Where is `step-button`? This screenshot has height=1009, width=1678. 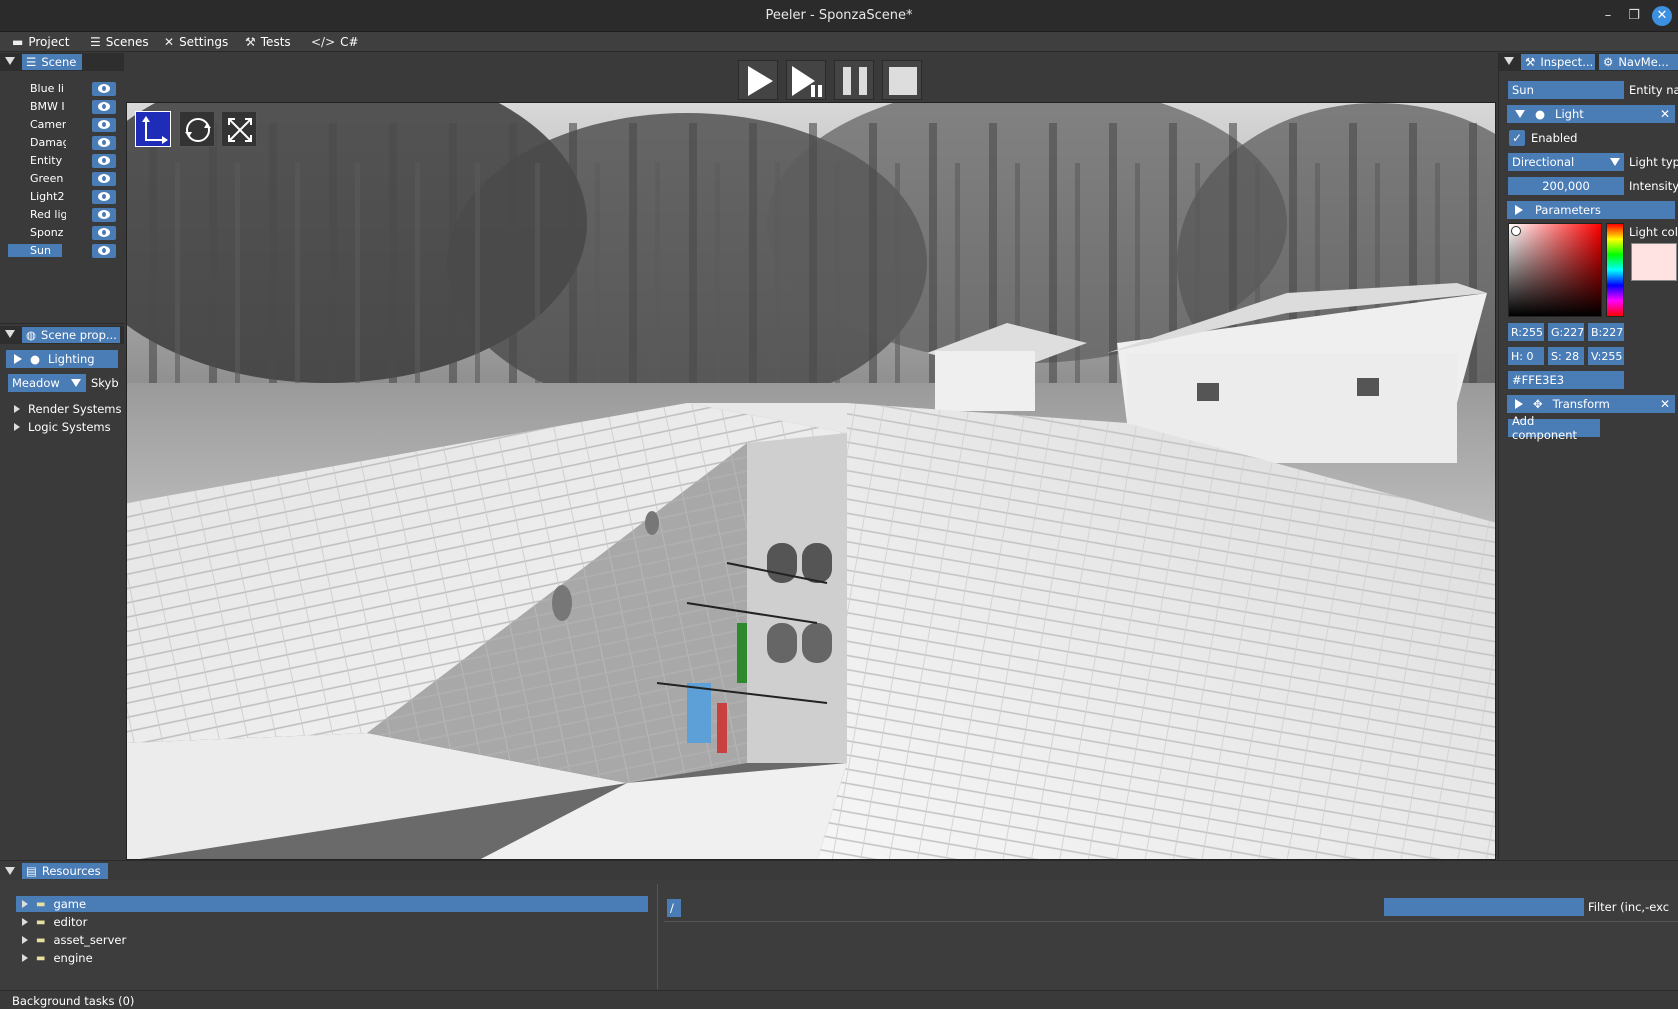
step-button is located at coordinates (806, 80).